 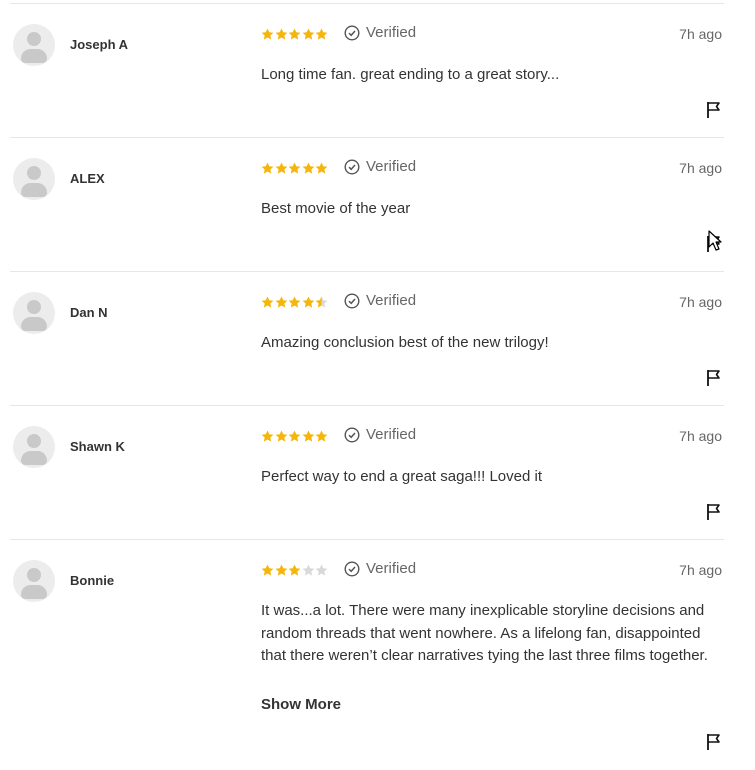 What do you see at coordinates (87, 178) in the screenshot?
I see `reviewer-name: ALEX` at bounding box center [87, 178].